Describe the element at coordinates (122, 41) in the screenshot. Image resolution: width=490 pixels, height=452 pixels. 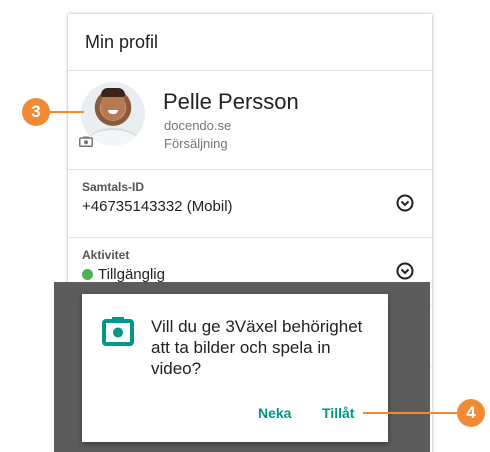
I see `page-title: Min profil` at that location.